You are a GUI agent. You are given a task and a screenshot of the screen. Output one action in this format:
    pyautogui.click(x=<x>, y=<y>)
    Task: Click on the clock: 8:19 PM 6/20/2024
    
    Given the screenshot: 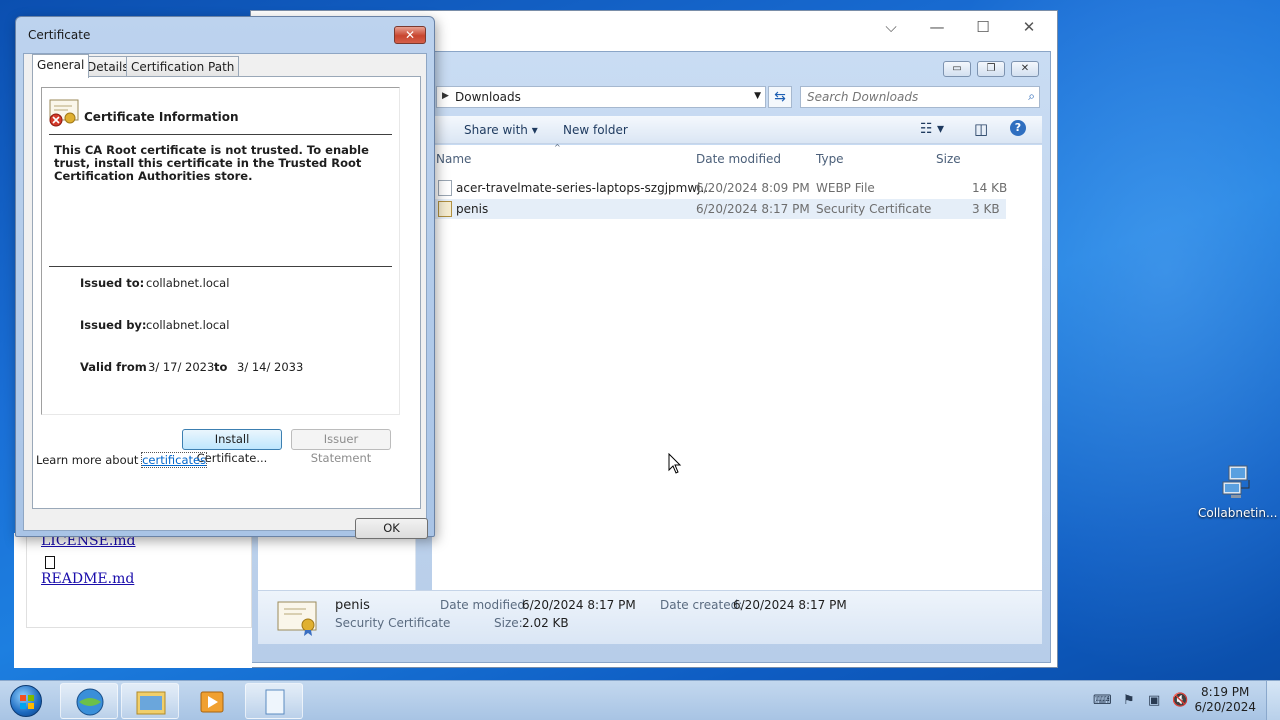 What is the action you would take?
    pyautogui.click(x=1225, y=700)
    